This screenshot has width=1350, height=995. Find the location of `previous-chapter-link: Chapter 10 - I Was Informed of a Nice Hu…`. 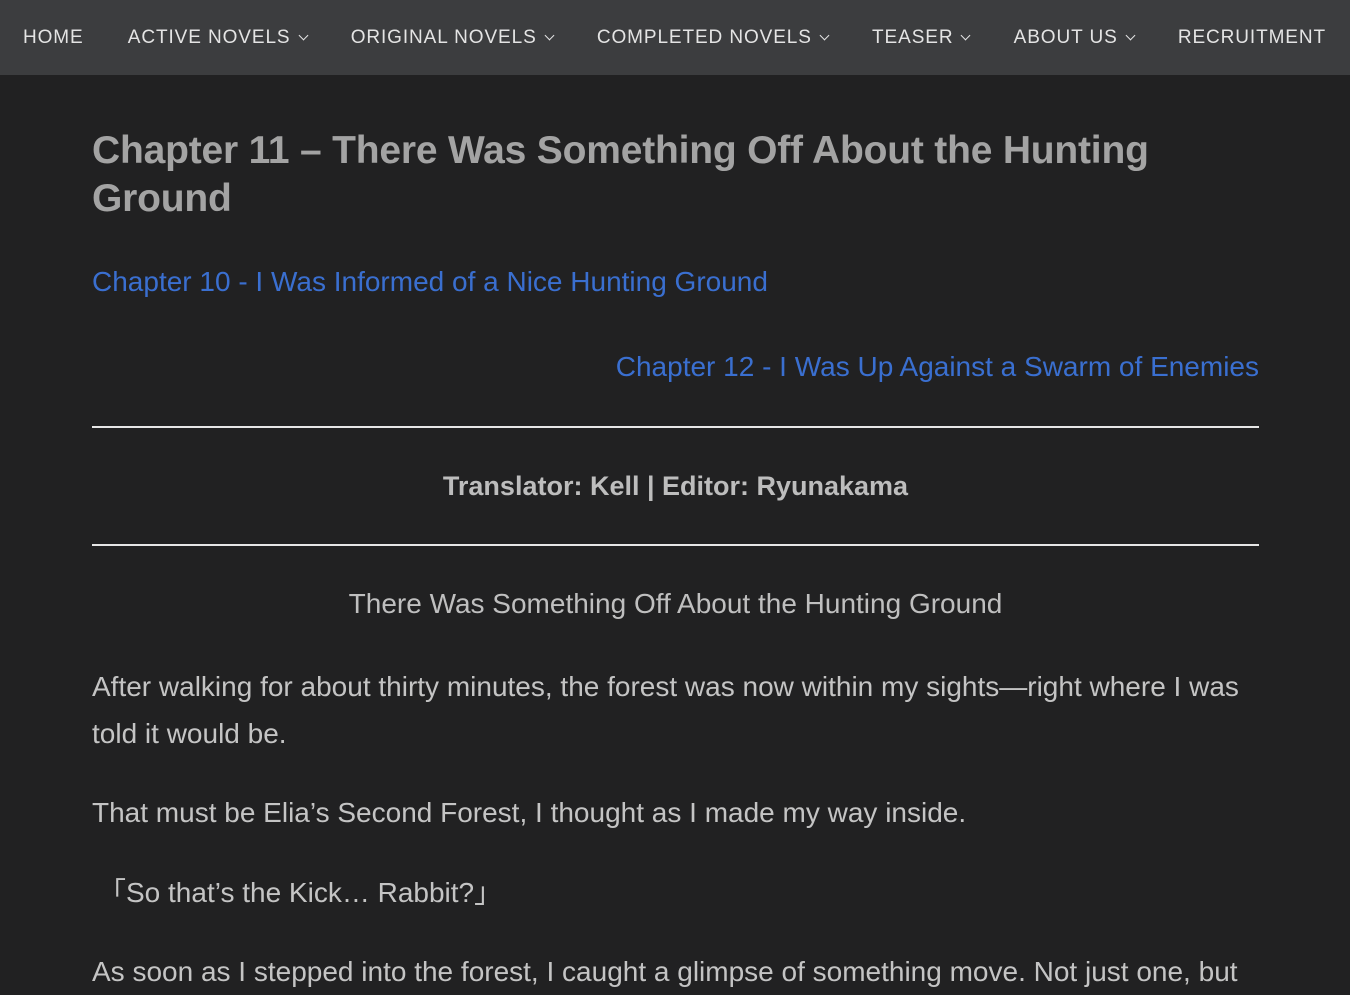

previous-chapter-link: Chapter 10 - I Was Informed of a Nice Hu… is located at coordinates (675, 282).